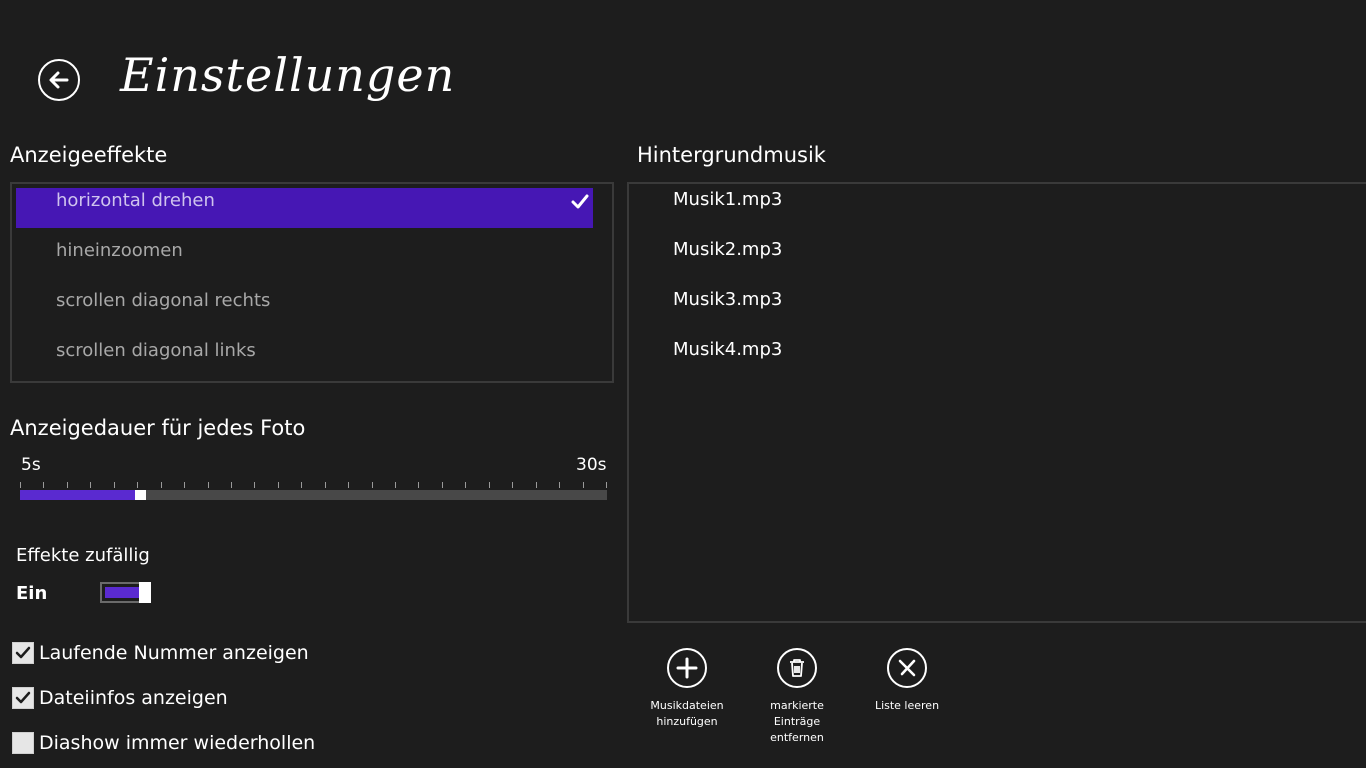  I want to click on back-arrow-icon, so click(59, 80).